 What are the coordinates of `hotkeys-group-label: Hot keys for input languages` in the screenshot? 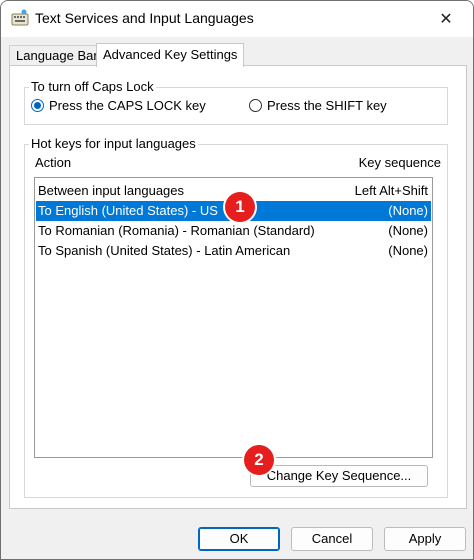 It's located at (113, 143).